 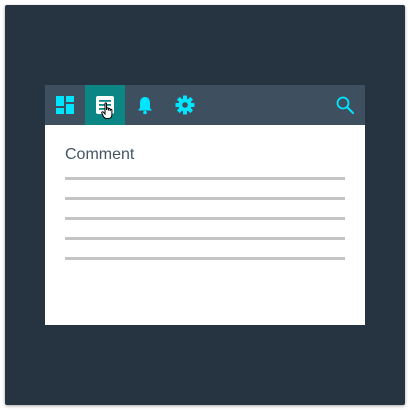 I want to click on settings-button, so click(x=185, y=105).